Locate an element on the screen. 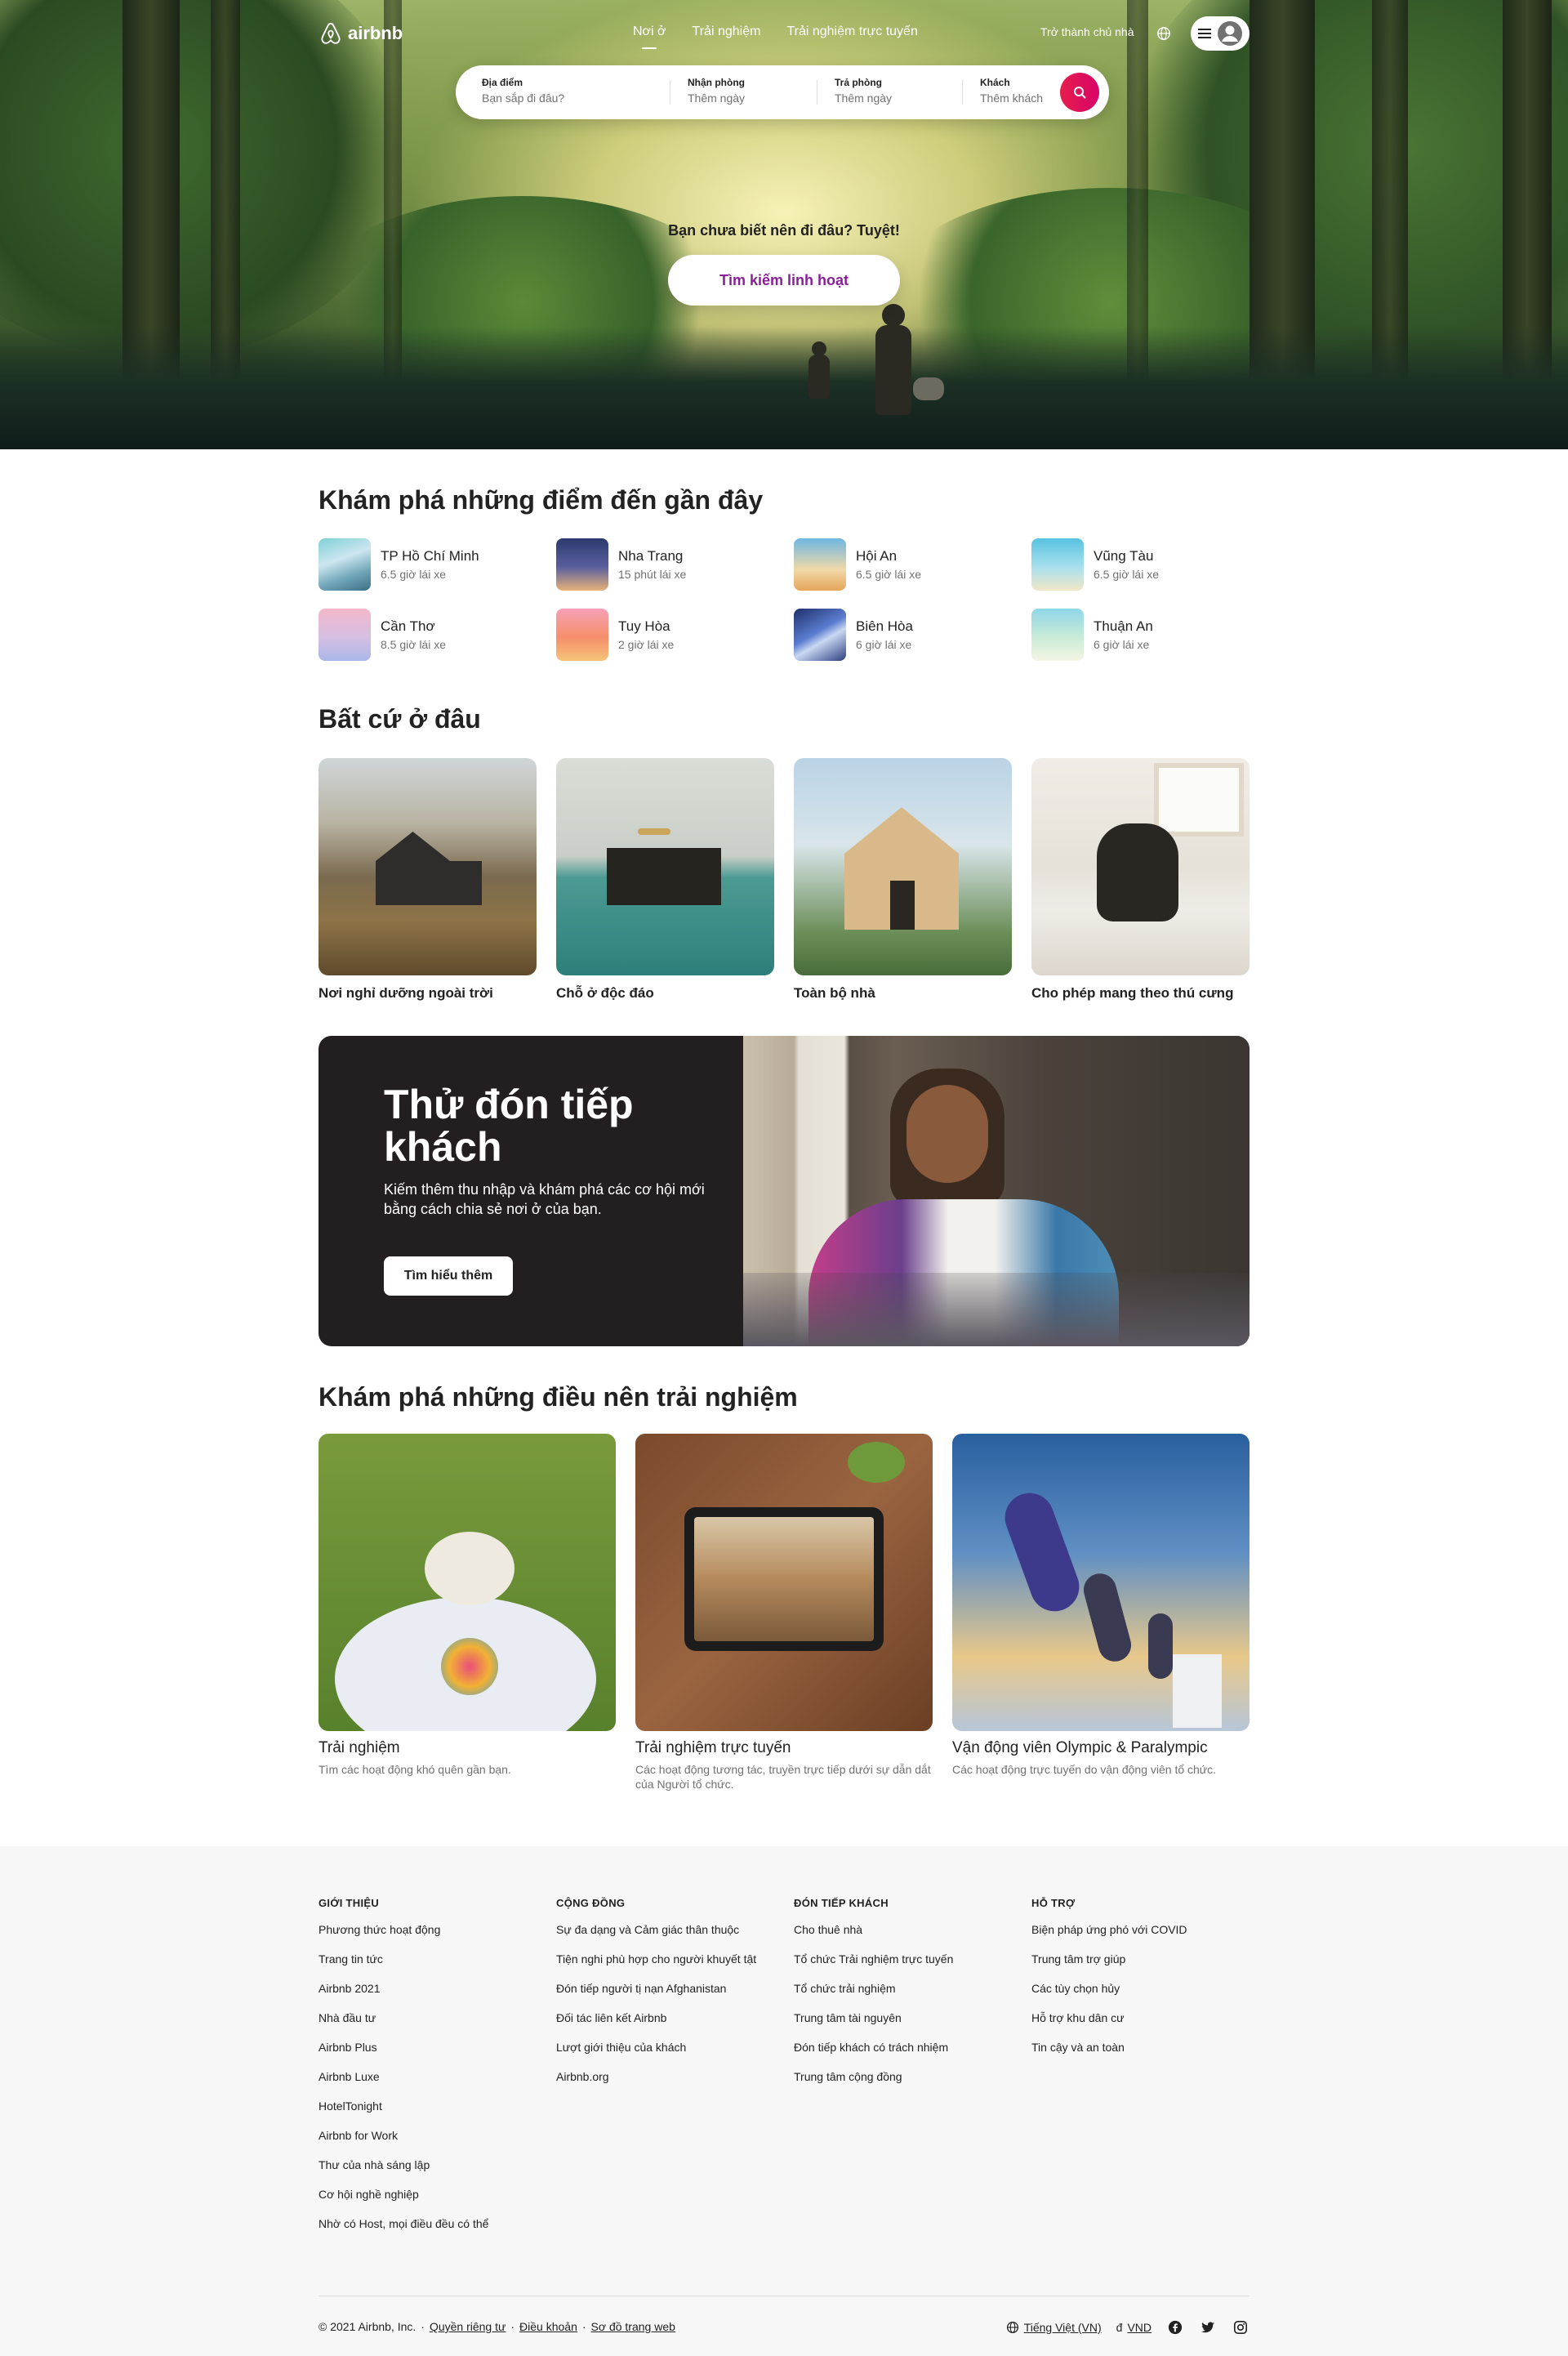  category-label: Cho phép mang theo thú cưng is located at coordinates (1132, 993).